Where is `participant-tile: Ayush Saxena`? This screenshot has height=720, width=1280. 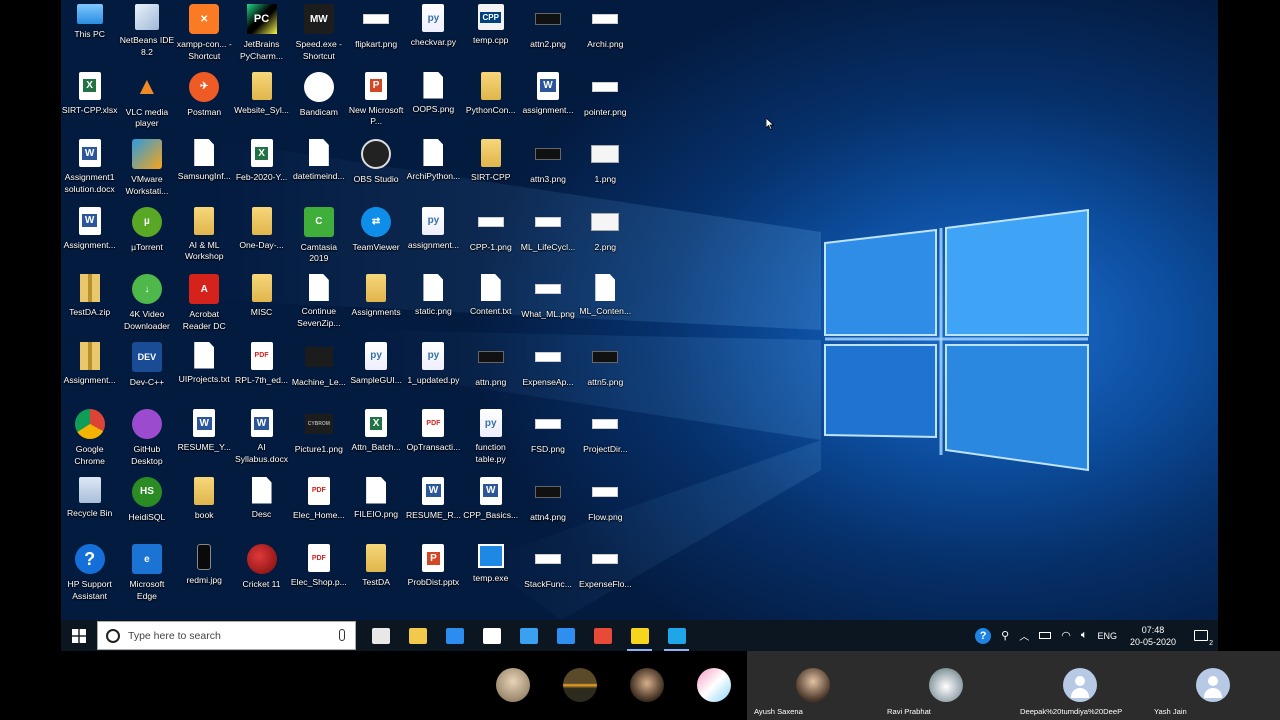
participant-tile: Ayush Saxena is located at coordinates (813, 685).